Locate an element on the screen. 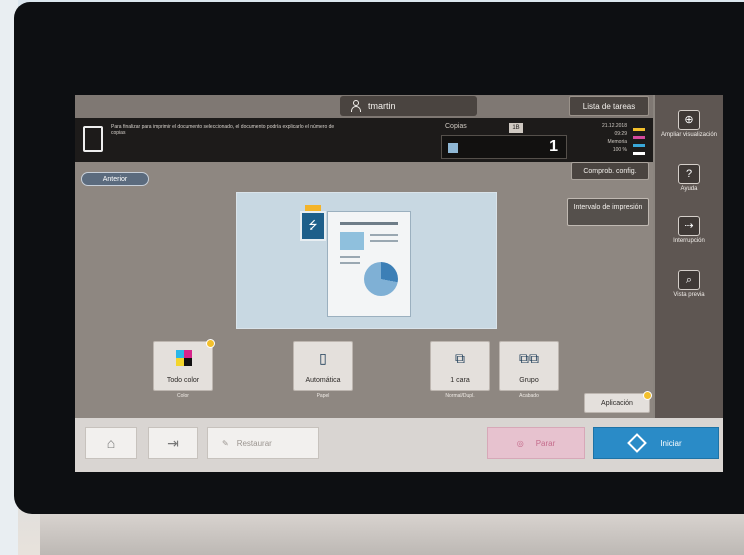  reset-label: Restaurar is located at coordinates (254, 443).